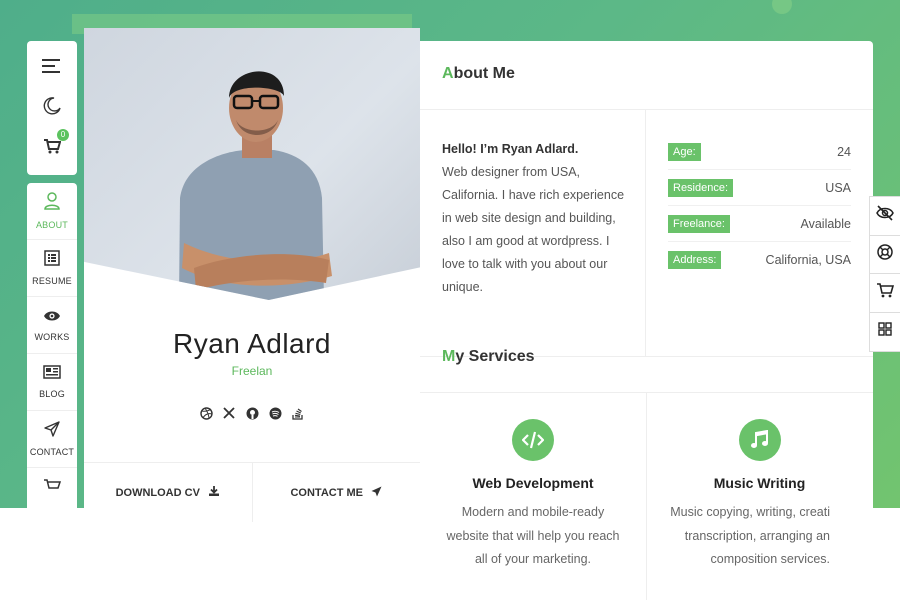 This screenshot has width=900, height=600. I want to click on moon-icon, so click(52, 106).